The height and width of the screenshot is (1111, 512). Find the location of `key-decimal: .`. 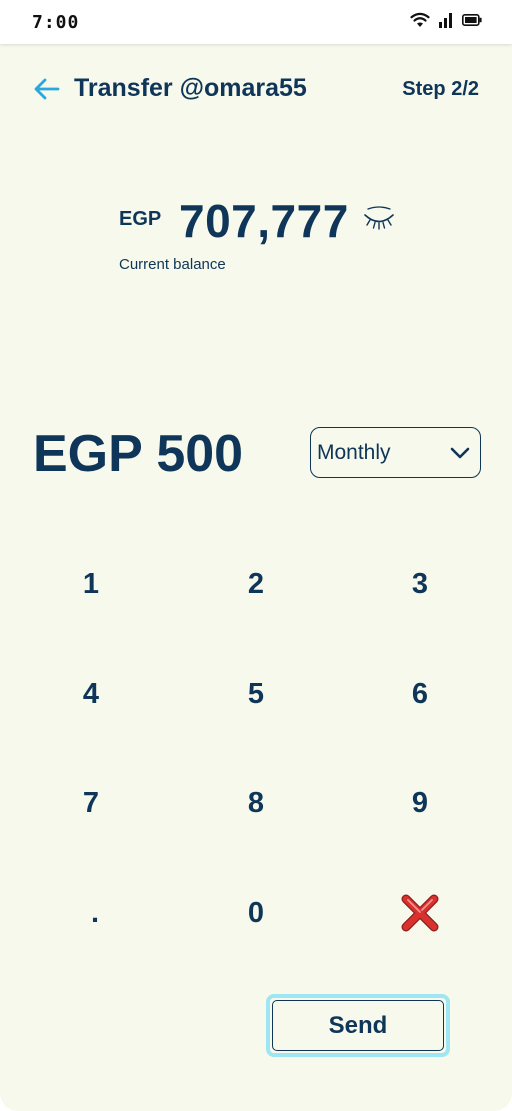

key-decimal: . is located at coordinates (95, 913).